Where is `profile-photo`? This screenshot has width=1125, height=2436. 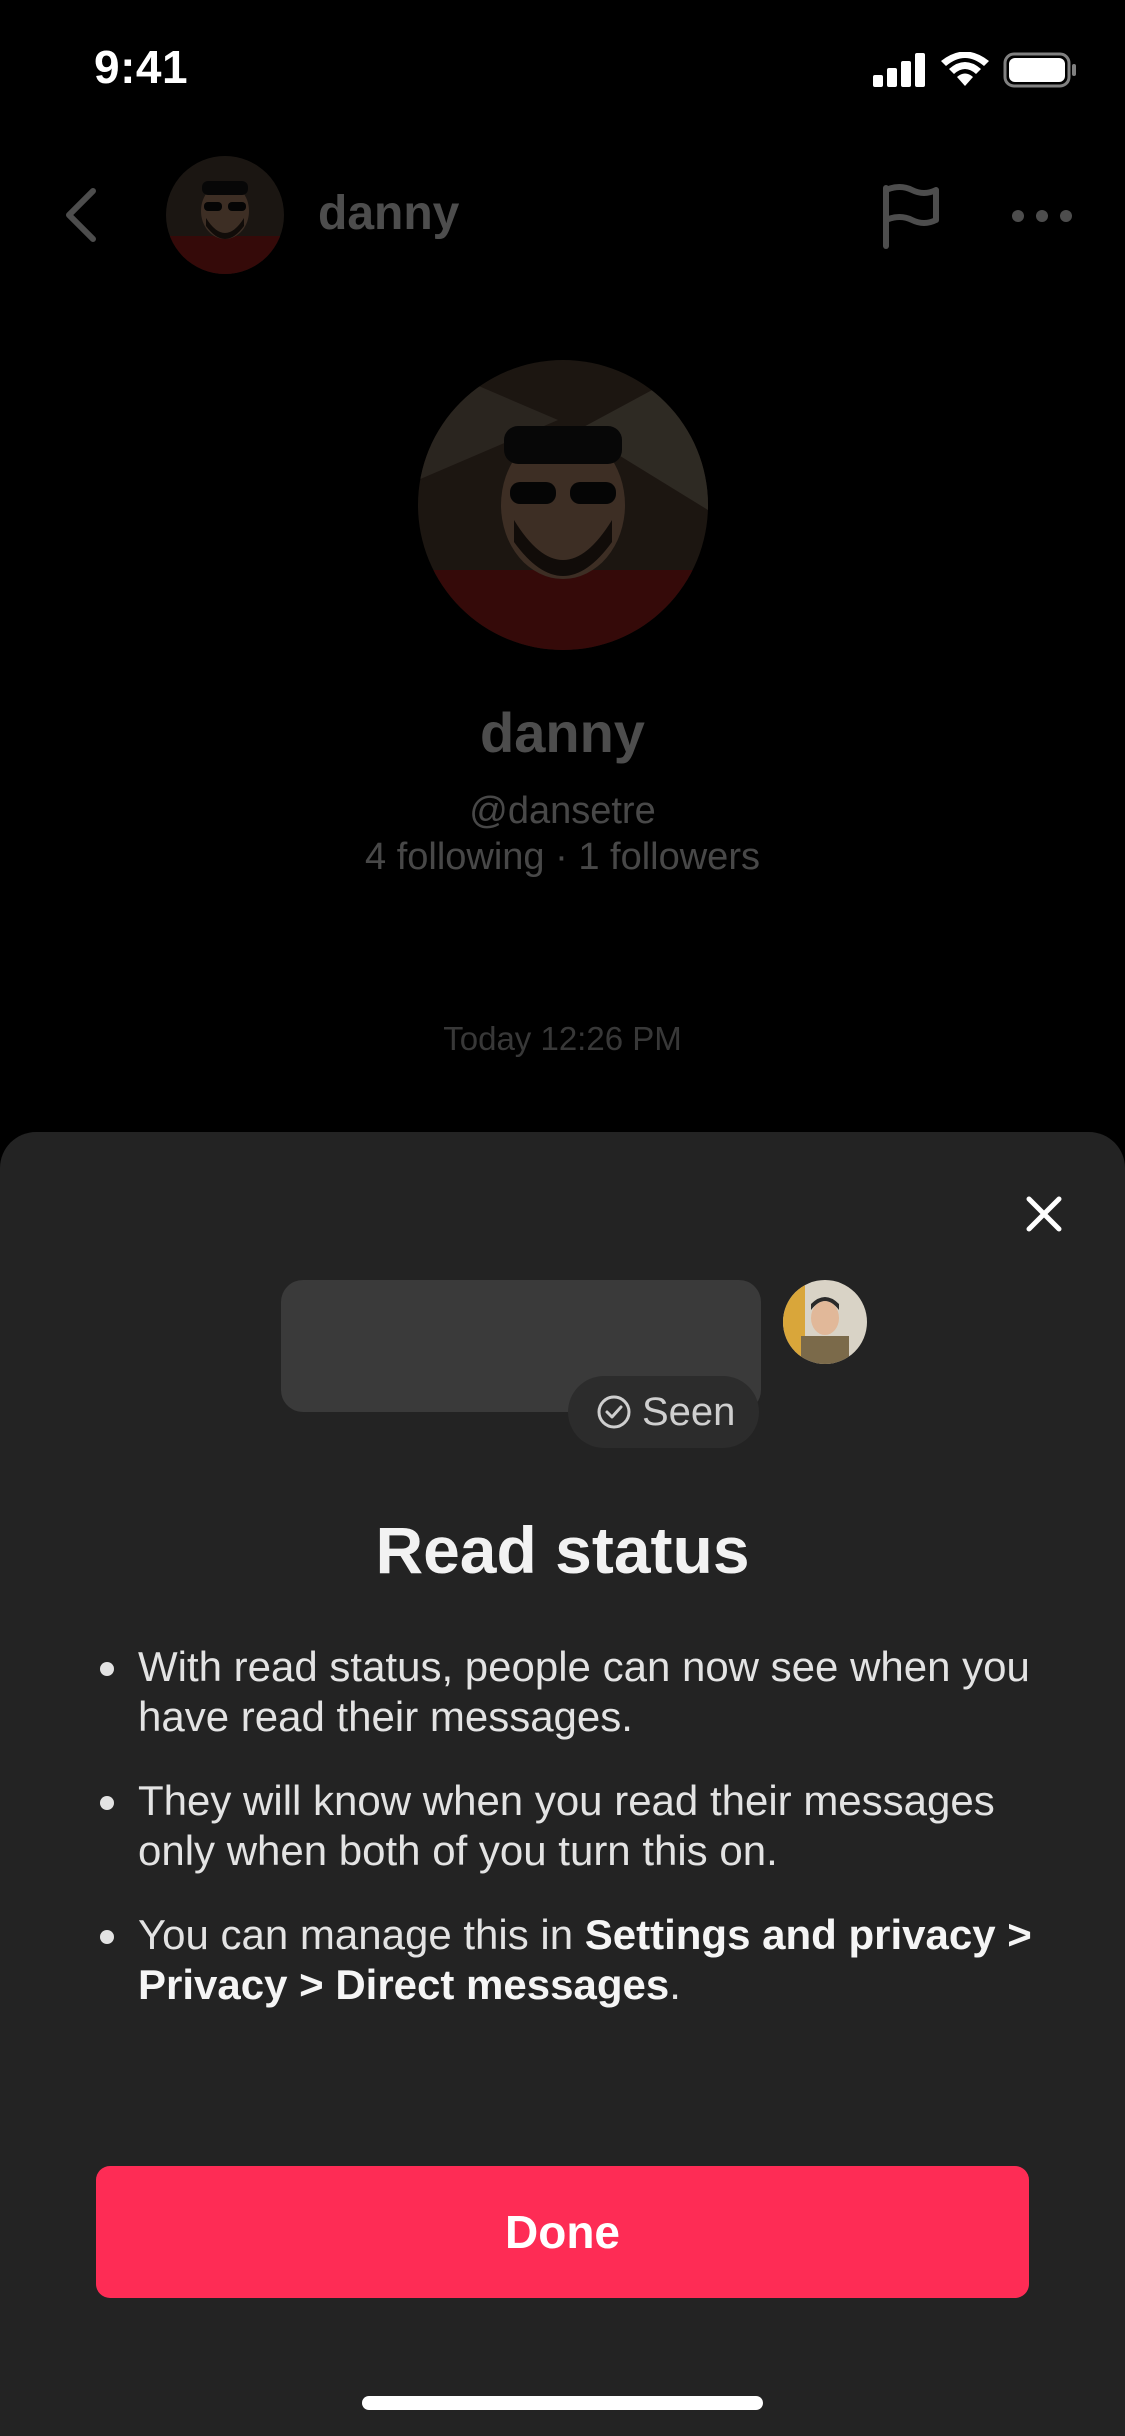 profile-photo is located at coordinates (563, 505).